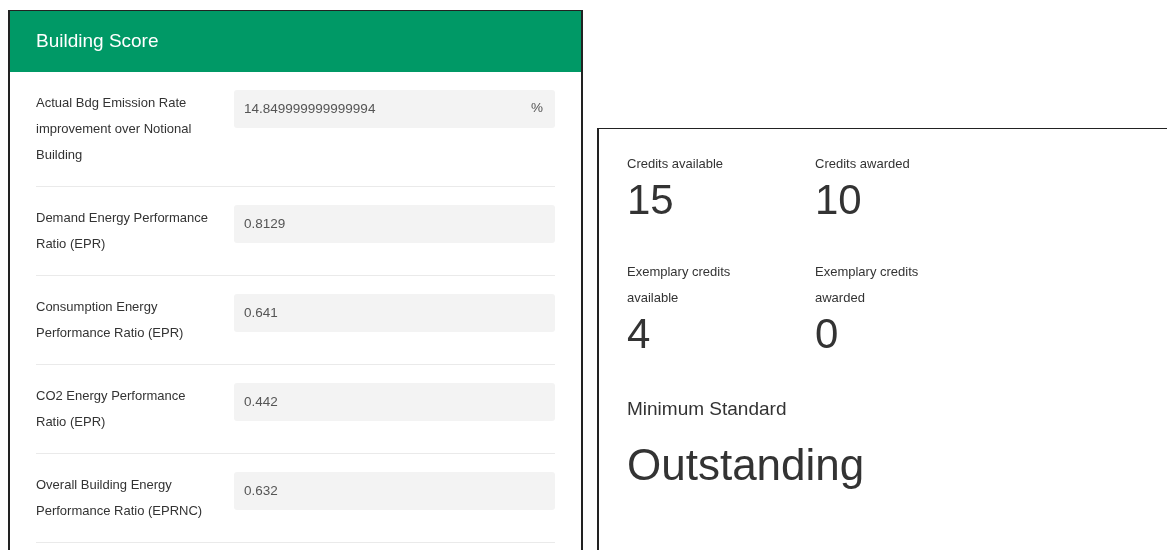 This screenshot has height=550, width=1167. Describe the element at coordinates (707, 409) in the screenshot. I see `minimum-standard-label: Minimum Standard` at that location.